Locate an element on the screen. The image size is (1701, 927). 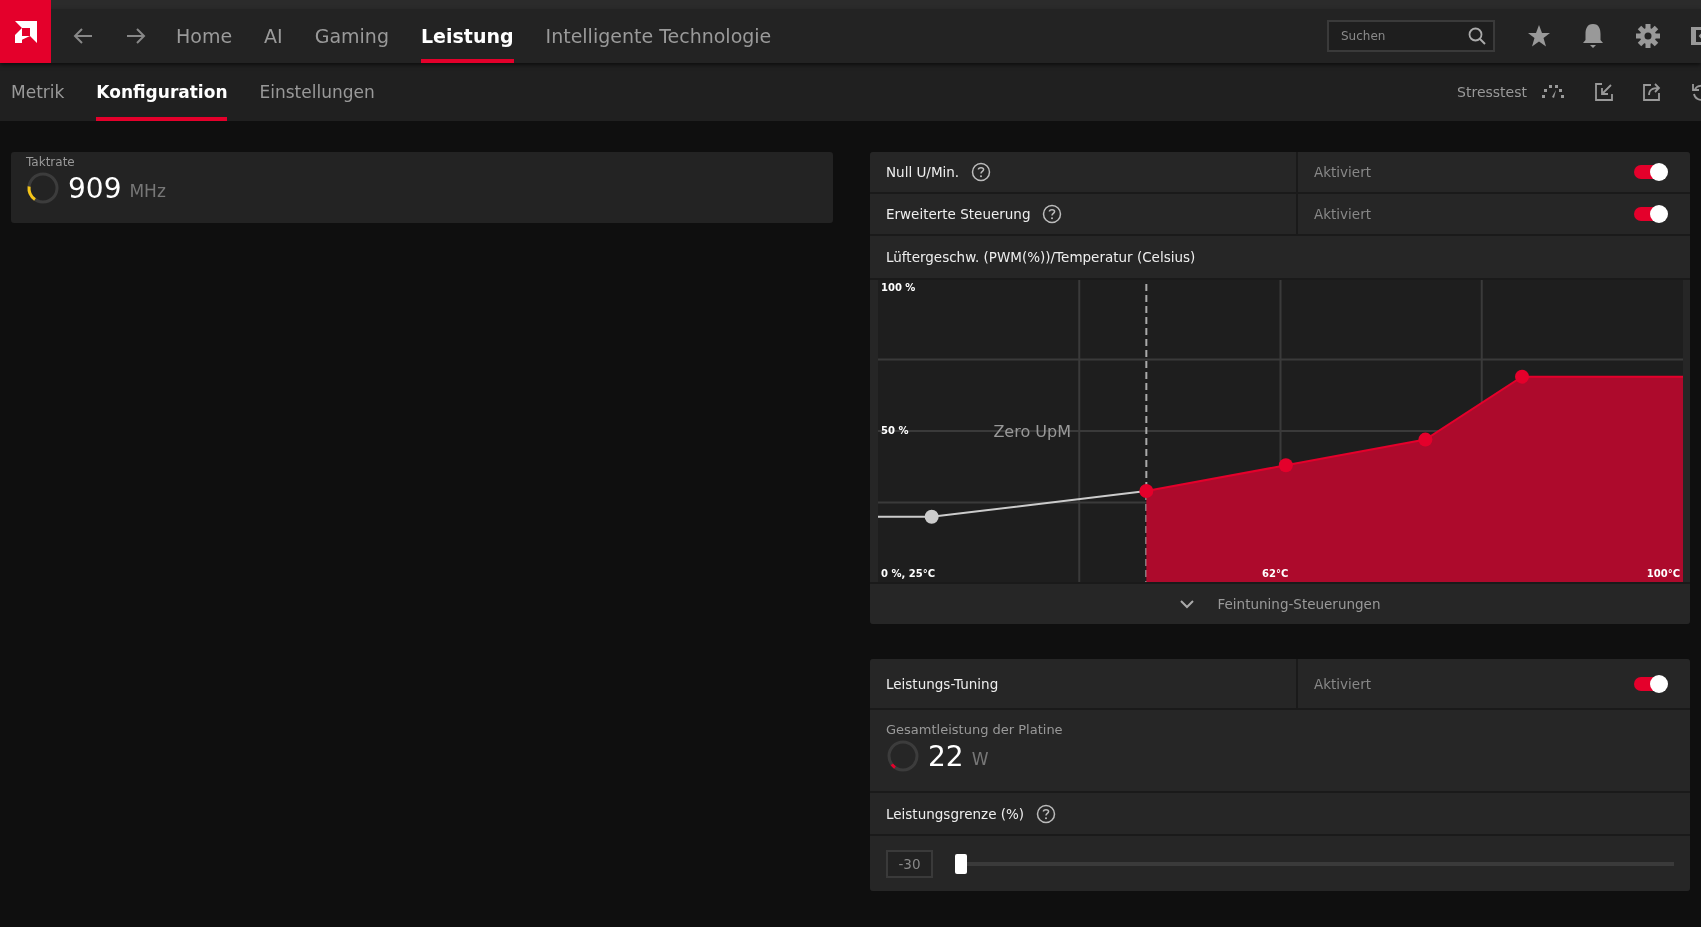
axis-label: 50 % is located at coordinates (895, 430).